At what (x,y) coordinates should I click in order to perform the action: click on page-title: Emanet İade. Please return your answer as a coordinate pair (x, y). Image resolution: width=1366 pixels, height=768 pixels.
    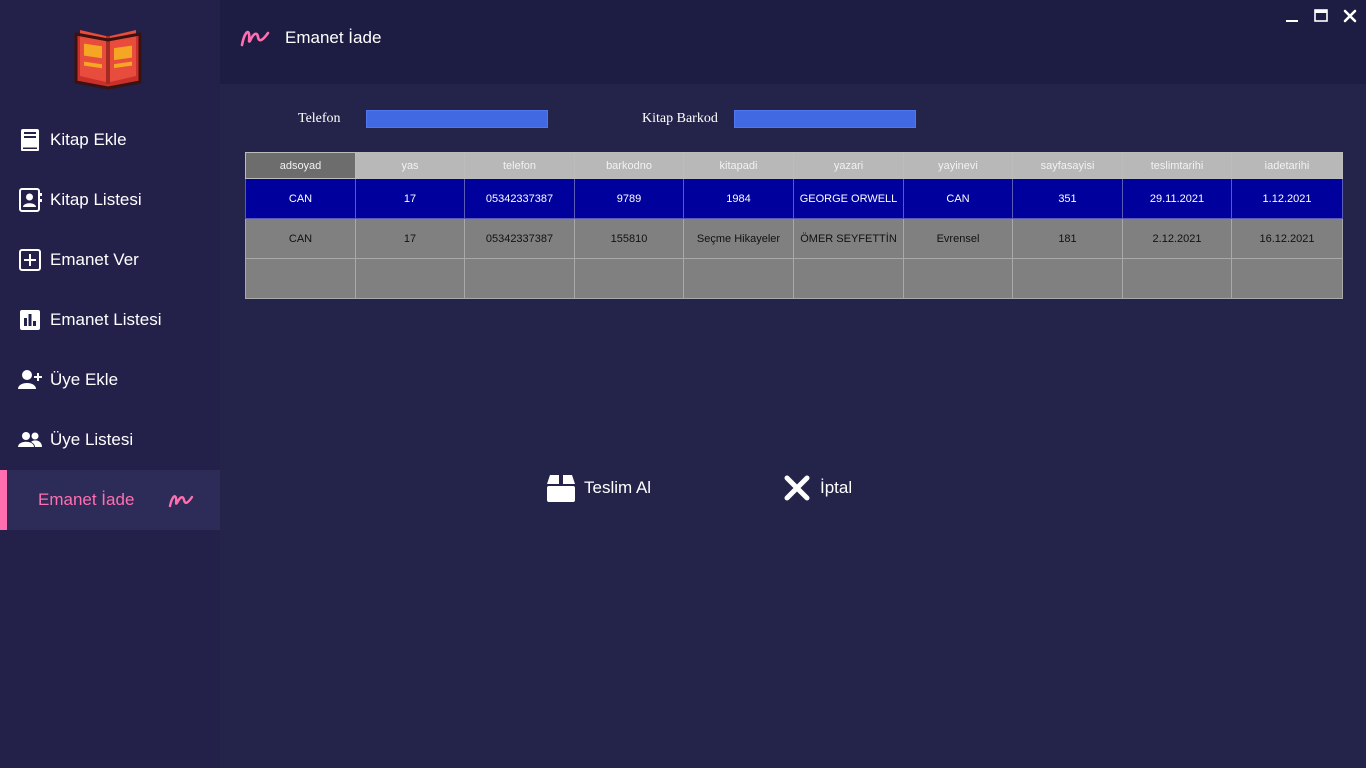
    Looking at the image, I should click on (333, 37).